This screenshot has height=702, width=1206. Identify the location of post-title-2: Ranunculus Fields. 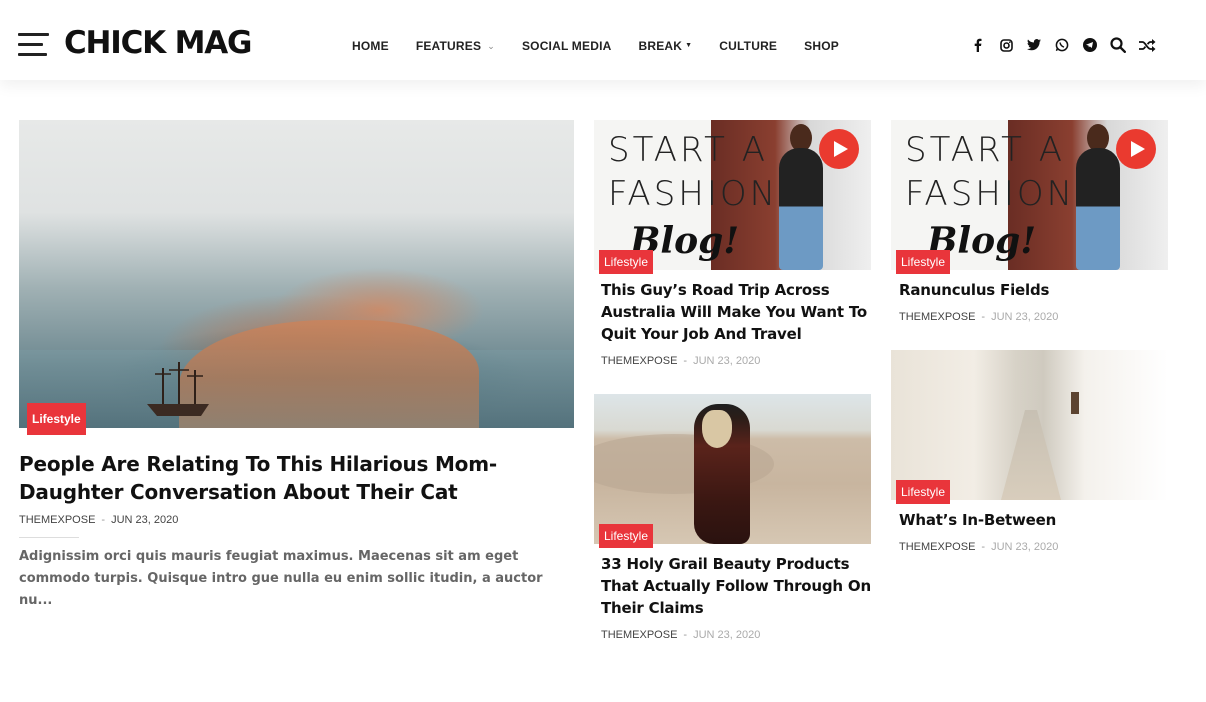
(1034, 290).